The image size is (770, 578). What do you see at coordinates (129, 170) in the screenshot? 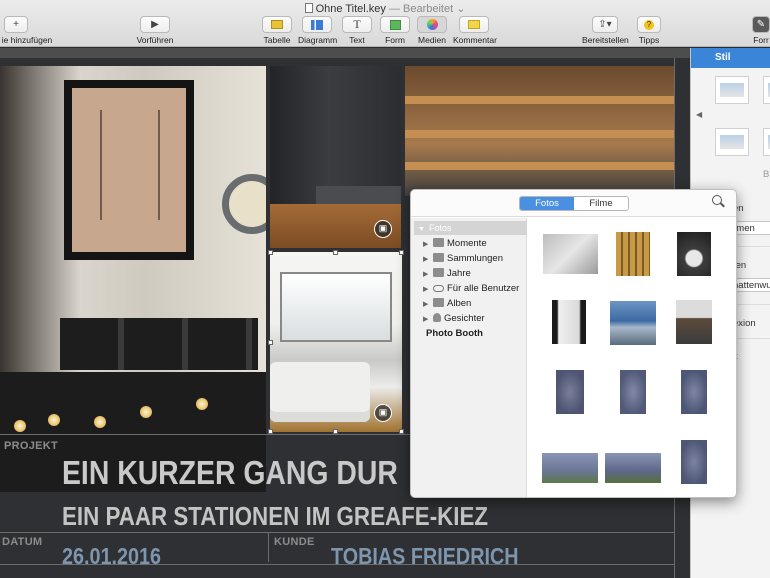
I see `framed-print` at bounding box center [129, 170].